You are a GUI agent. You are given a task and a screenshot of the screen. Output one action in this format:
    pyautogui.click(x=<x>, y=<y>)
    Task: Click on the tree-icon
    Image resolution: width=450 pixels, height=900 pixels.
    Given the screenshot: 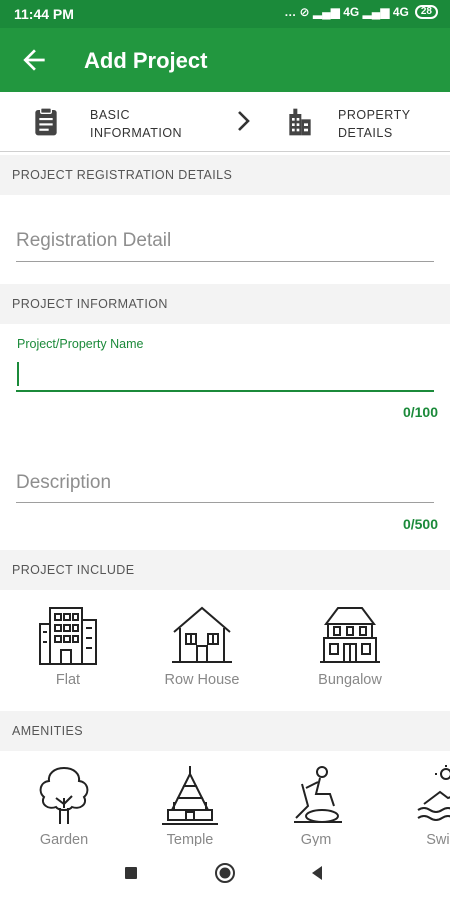 What is the action you would take?
    pyautogui.click(x=64, y=795)
    